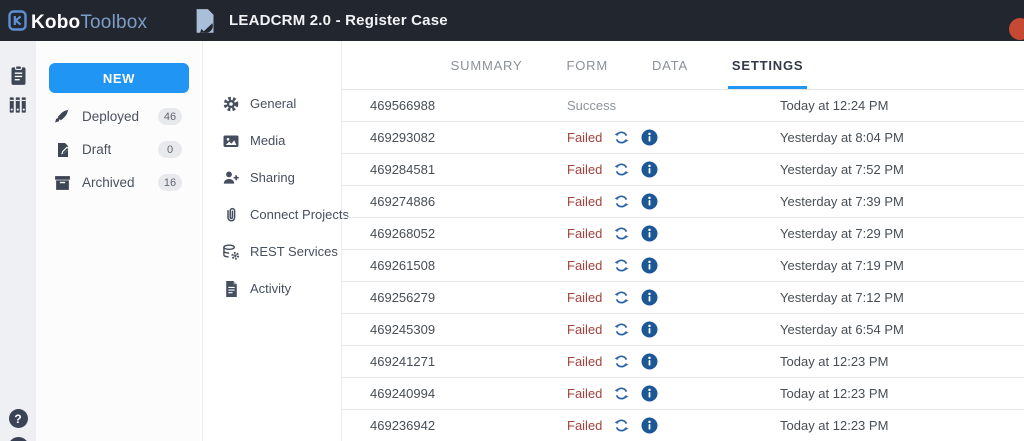 Image resolution: width=1024 pixels, height=441 pixels. I want to click on sidebar-filter-label: Draft, so click(97, 149).